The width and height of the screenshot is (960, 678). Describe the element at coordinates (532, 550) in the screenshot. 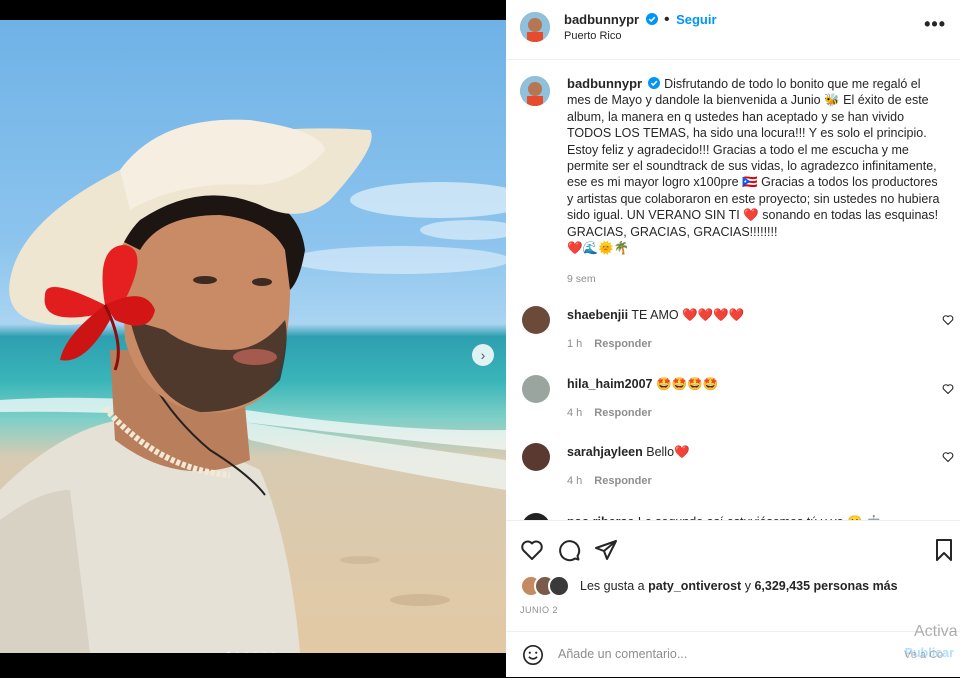

I see `like-heart-icon` at that location.